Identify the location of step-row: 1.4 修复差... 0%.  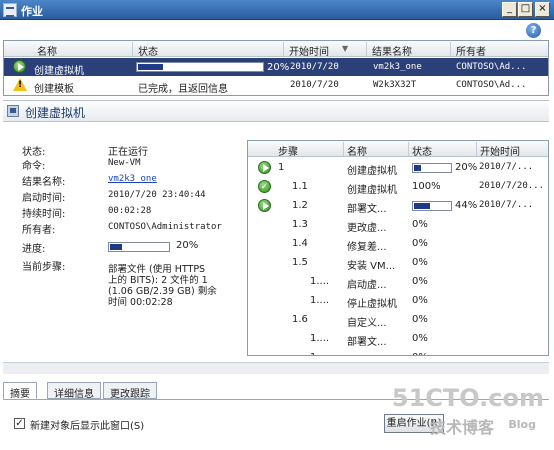
(398, 243).